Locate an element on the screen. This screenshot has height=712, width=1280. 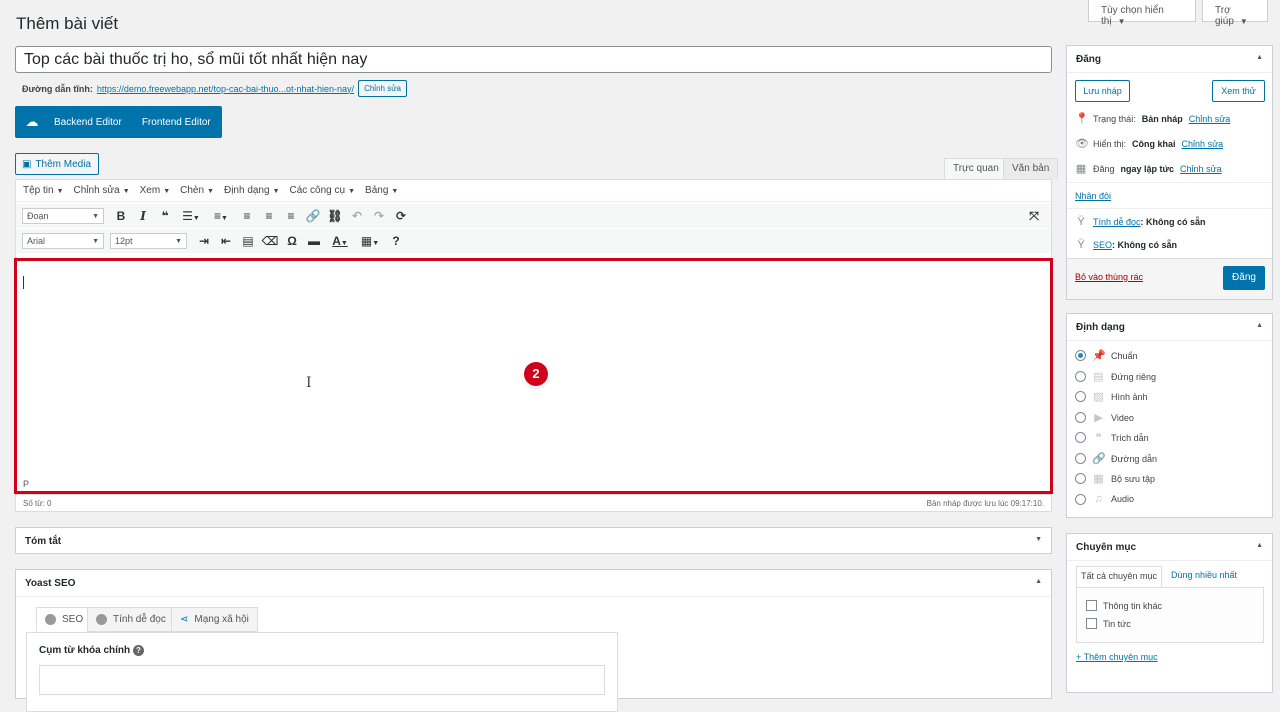
visibility-edit-link: Chỉnh sửa is located at coordinates (1203, 144).